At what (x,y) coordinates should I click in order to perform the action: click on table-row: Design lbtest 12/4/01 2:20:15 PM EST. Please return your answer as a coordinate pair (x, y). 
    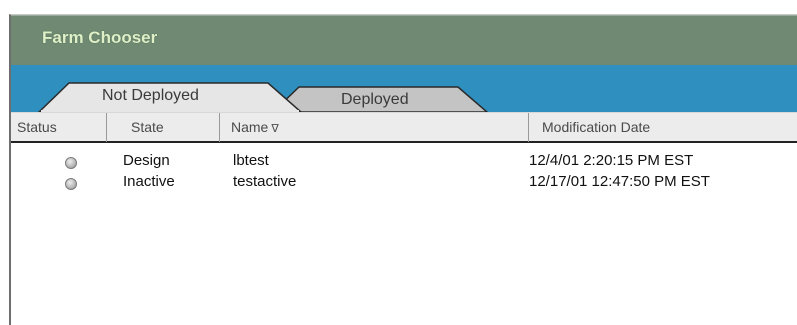
    Looking at the image, I should click on (404, 163).